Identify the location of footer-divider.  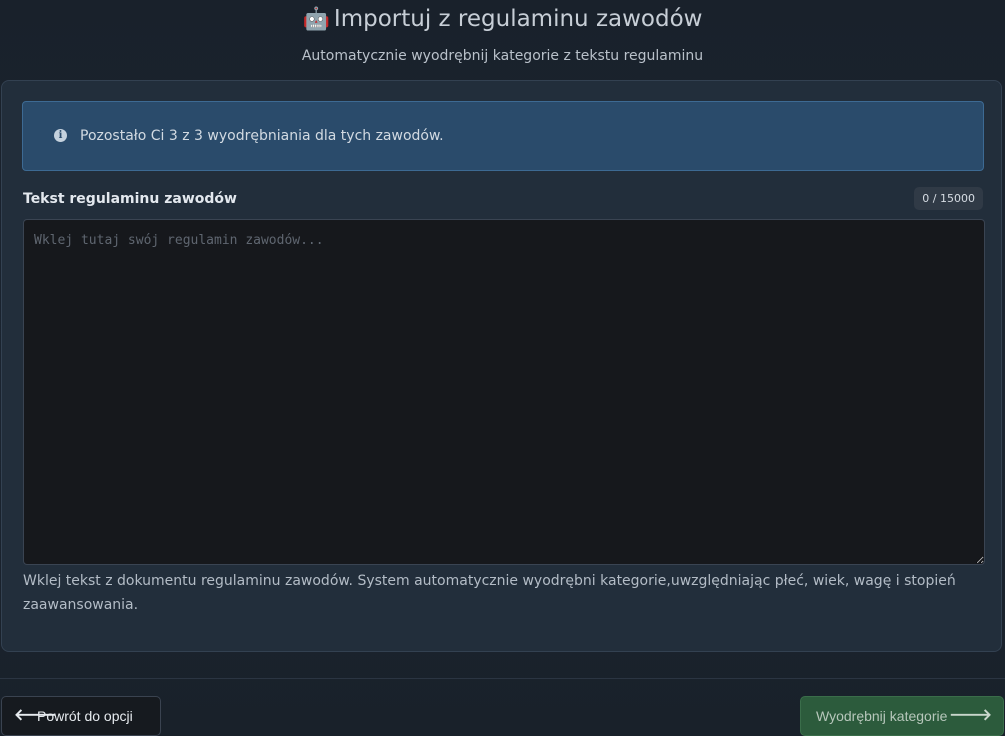
(502, 678).